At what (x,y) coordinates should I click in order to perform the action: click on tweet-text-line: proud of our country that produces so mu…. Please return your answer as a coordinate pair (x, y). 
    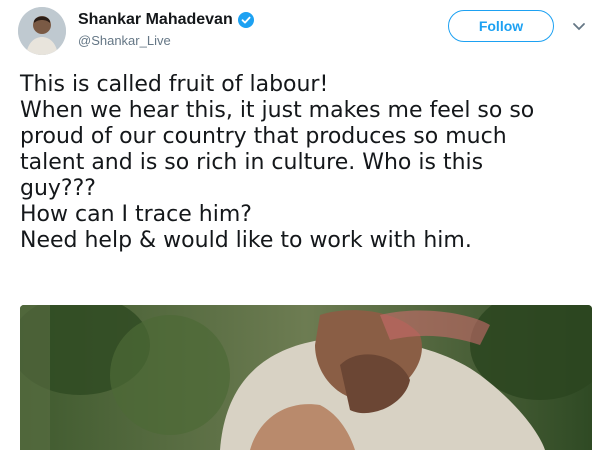
    Looking at the image, I should click on (263, 136).